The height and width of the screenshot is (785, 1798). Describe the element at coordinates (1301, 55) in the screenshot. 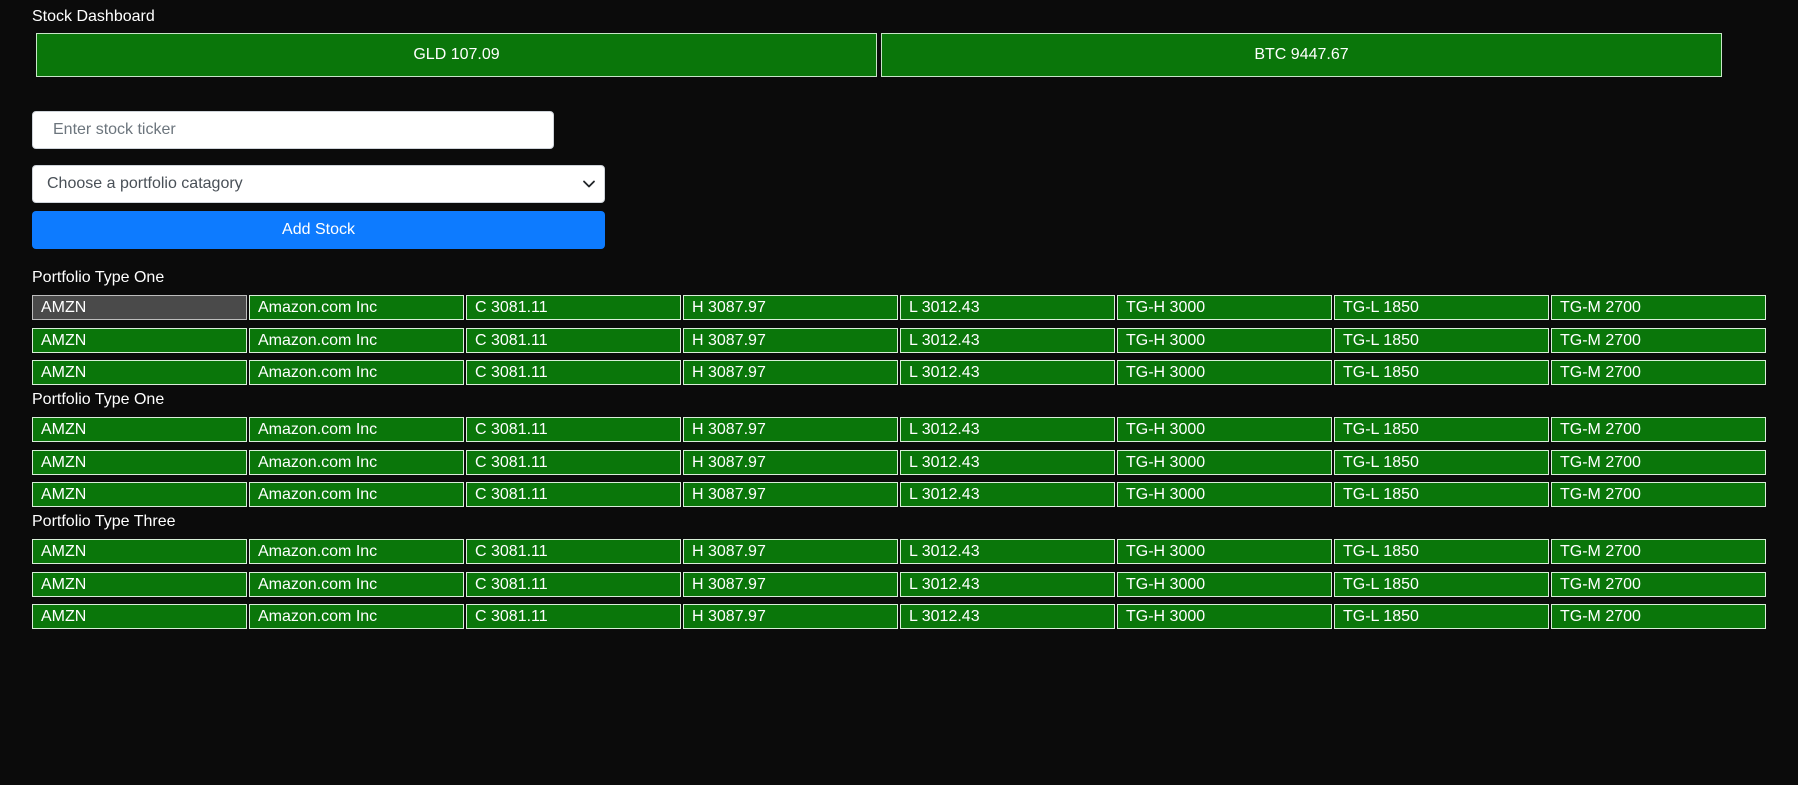

I see `ticker-btc: BTC 9447.67` at that location.